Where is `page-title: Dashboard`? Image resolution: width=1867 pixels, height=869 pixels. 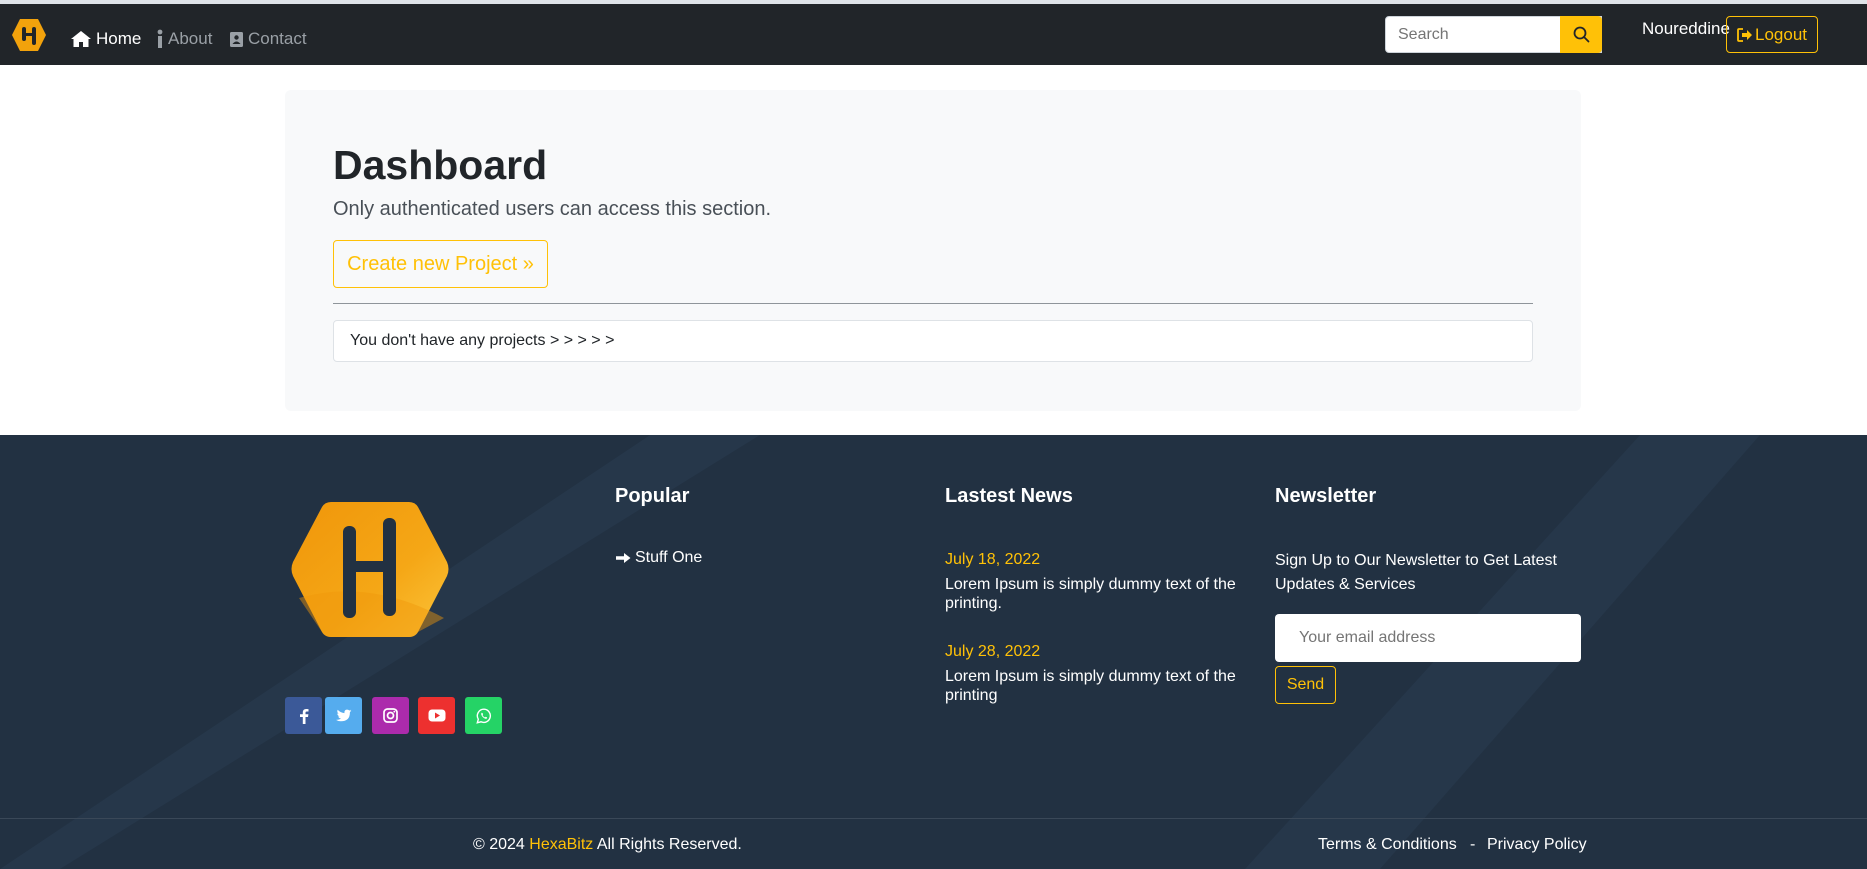 page-title: Dashboard is located at coordinates (440, 165).